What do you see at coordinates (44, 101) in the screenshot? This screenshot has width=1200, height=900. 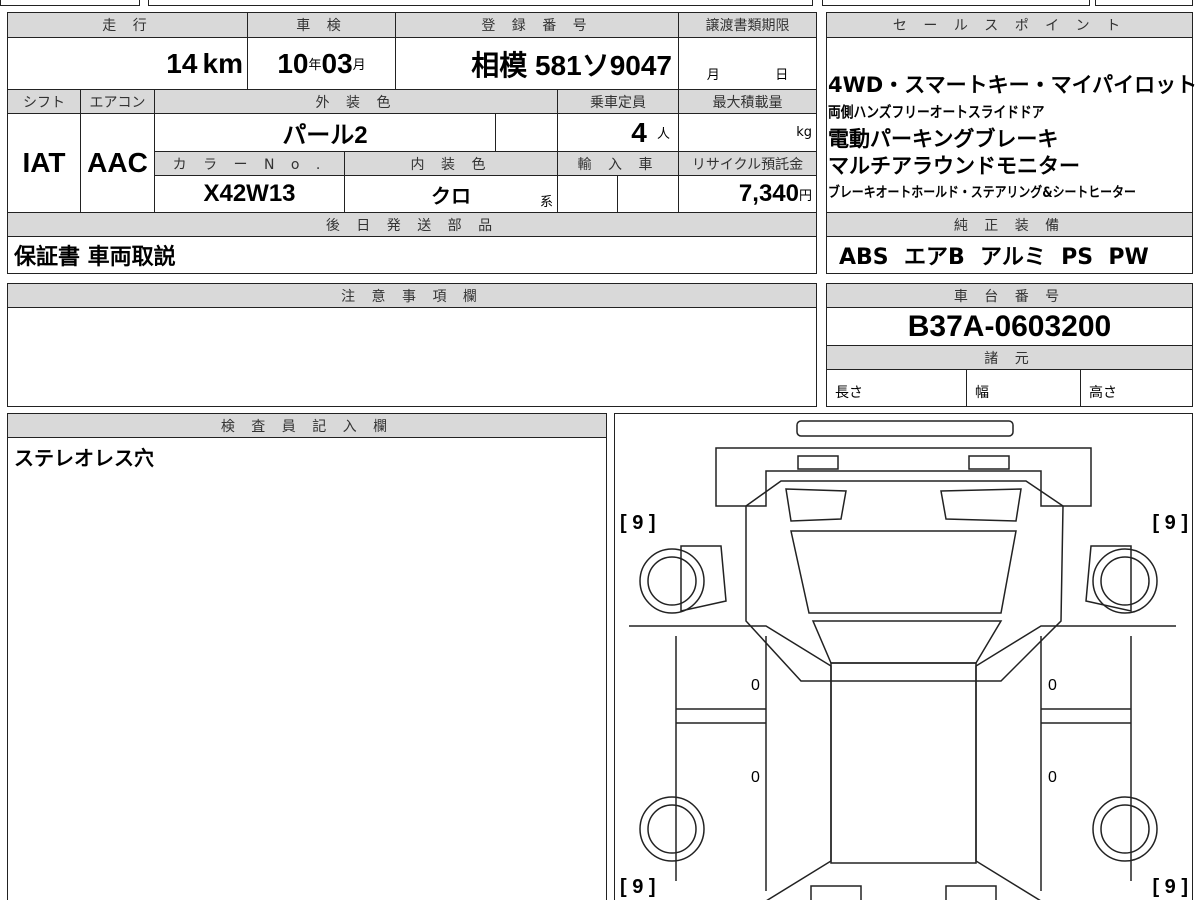 I see `shift-label: シフト` at bounding box center [44, 101].